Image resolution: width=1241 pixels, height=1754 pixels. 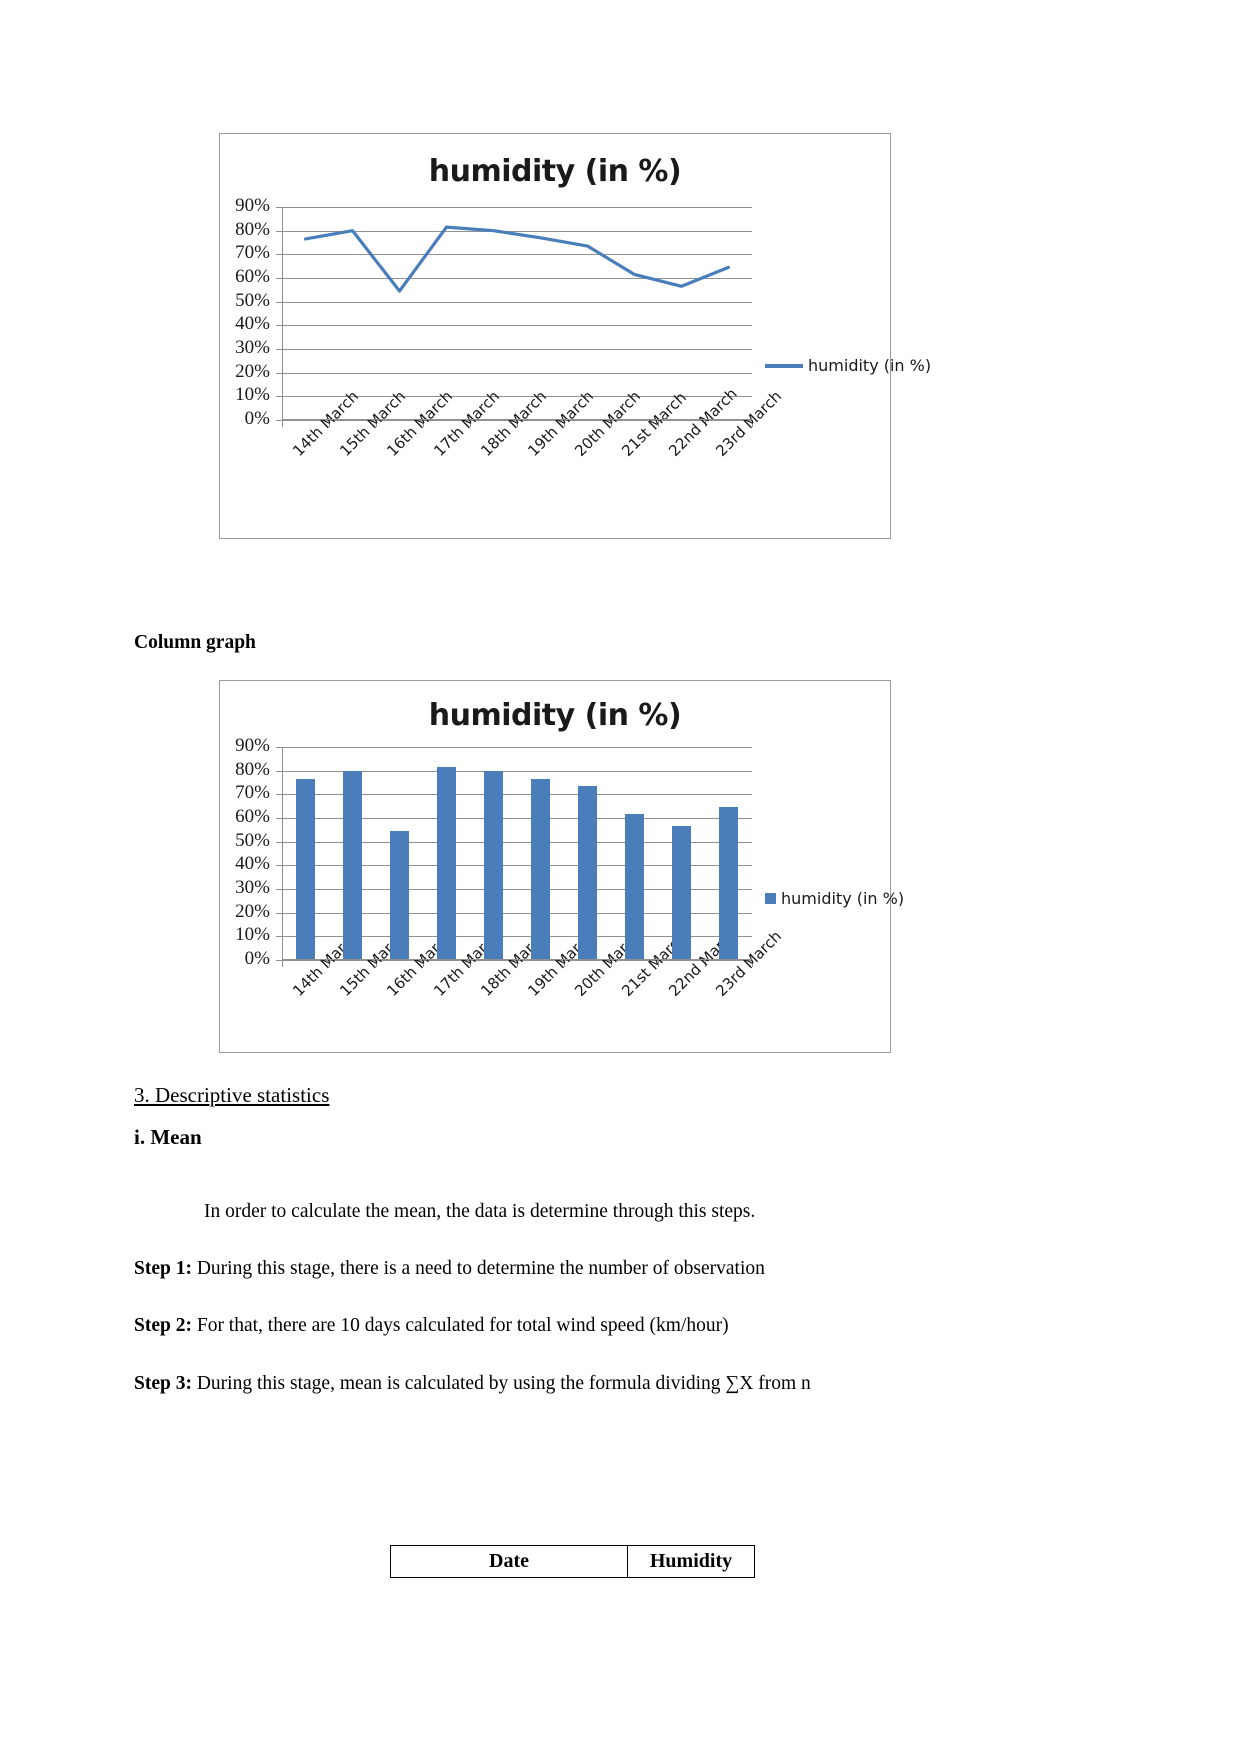 I want to click on gridline, so click(x=517, y=747).